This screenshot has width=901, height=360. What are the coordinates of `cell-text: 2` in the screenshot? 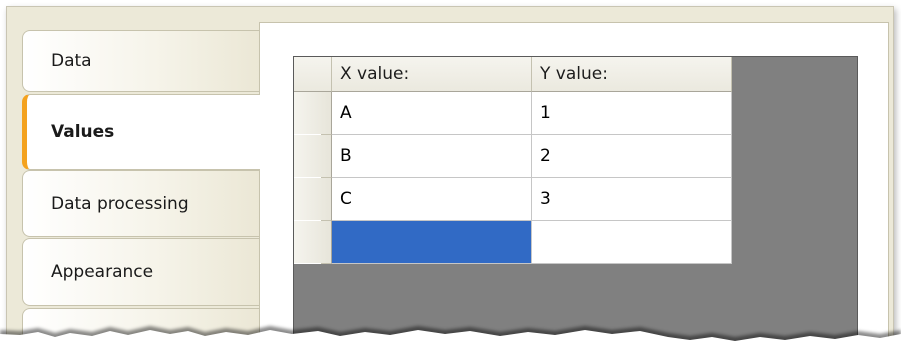 It's located at (545, 156).